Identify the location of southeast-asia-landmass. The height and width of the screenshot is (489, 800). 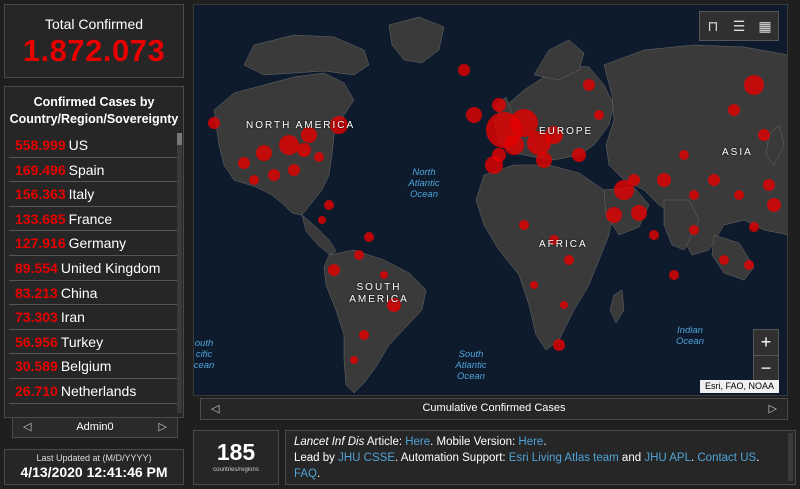
(733, 257).